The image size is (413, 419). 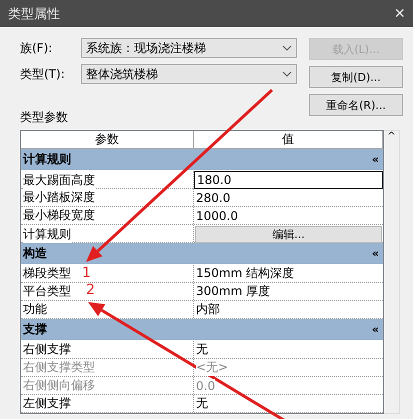 I want to click on group-header: 支撑 «, so click(x=202, y=330).